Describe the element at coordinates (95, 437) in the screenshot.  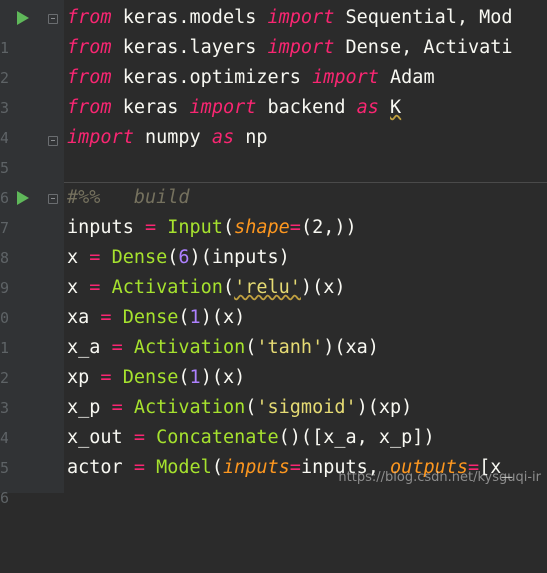
I see `variable: x_out` at that location.